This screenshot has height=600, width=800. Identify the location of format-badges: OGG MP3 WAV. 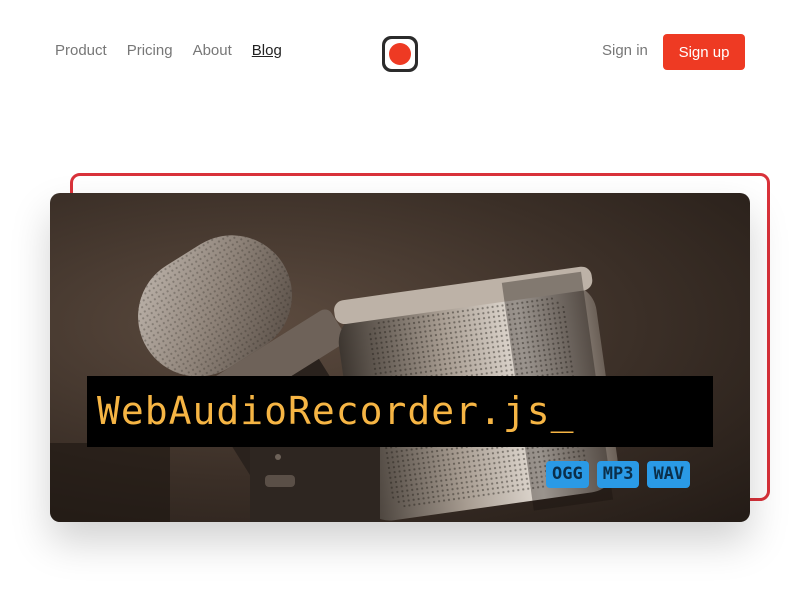
(618, 474).